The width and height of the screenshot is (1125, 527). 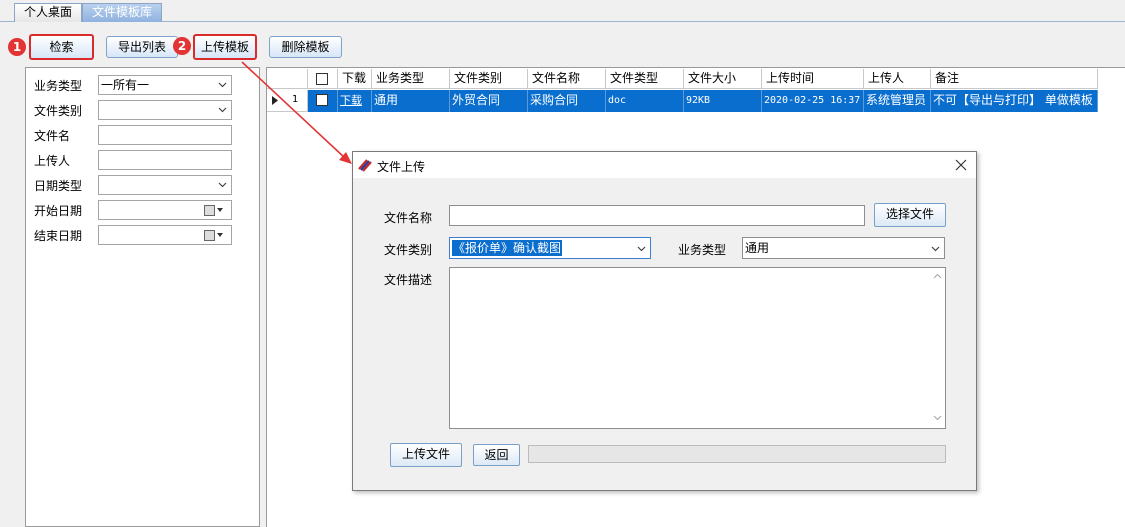 What do you see at coordinates (496, 455) in the screenshot?
I see `back-button: 返回` at bounding box center [496, 455].